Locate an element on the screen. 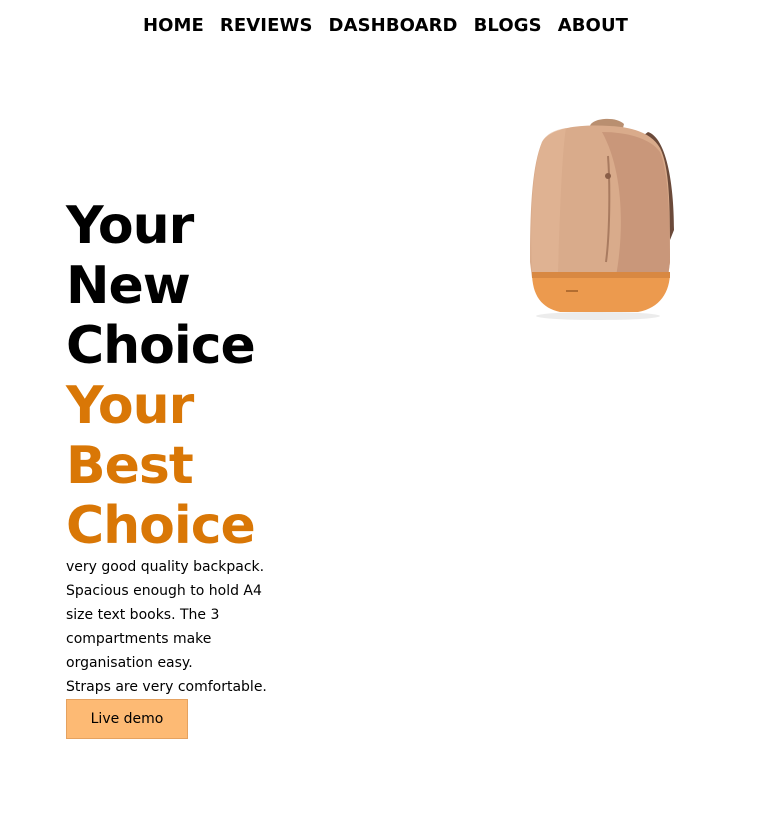  headline-line: Best is located at coordinates (130, 466).